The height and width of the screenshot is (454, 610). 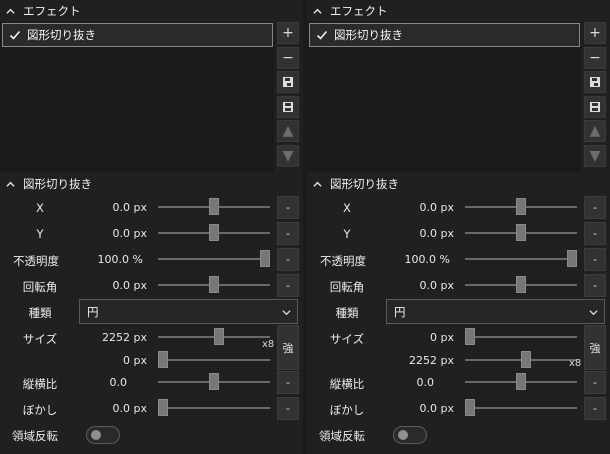 I want to click on chevron-up-icon, so click(x=10, y=184).